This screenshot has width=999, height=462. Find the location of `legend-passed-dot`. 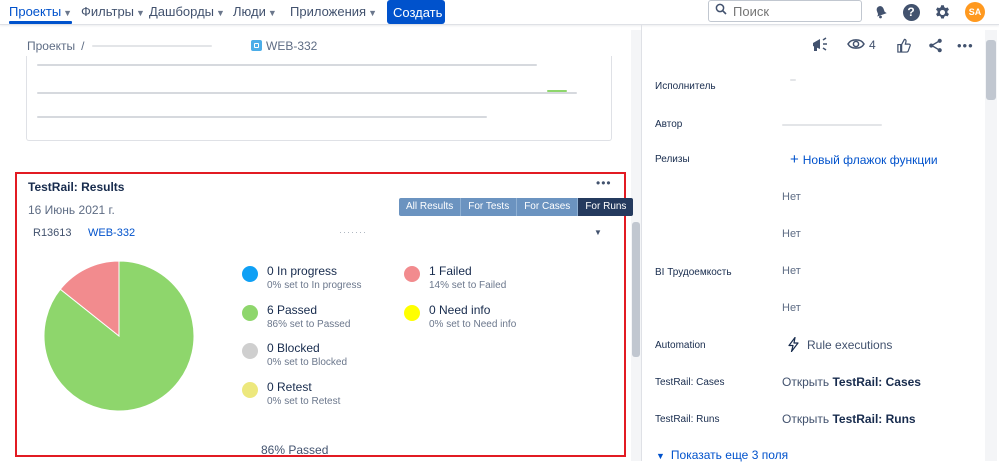

legend-passed-dot is located at coordinates (250, 313).